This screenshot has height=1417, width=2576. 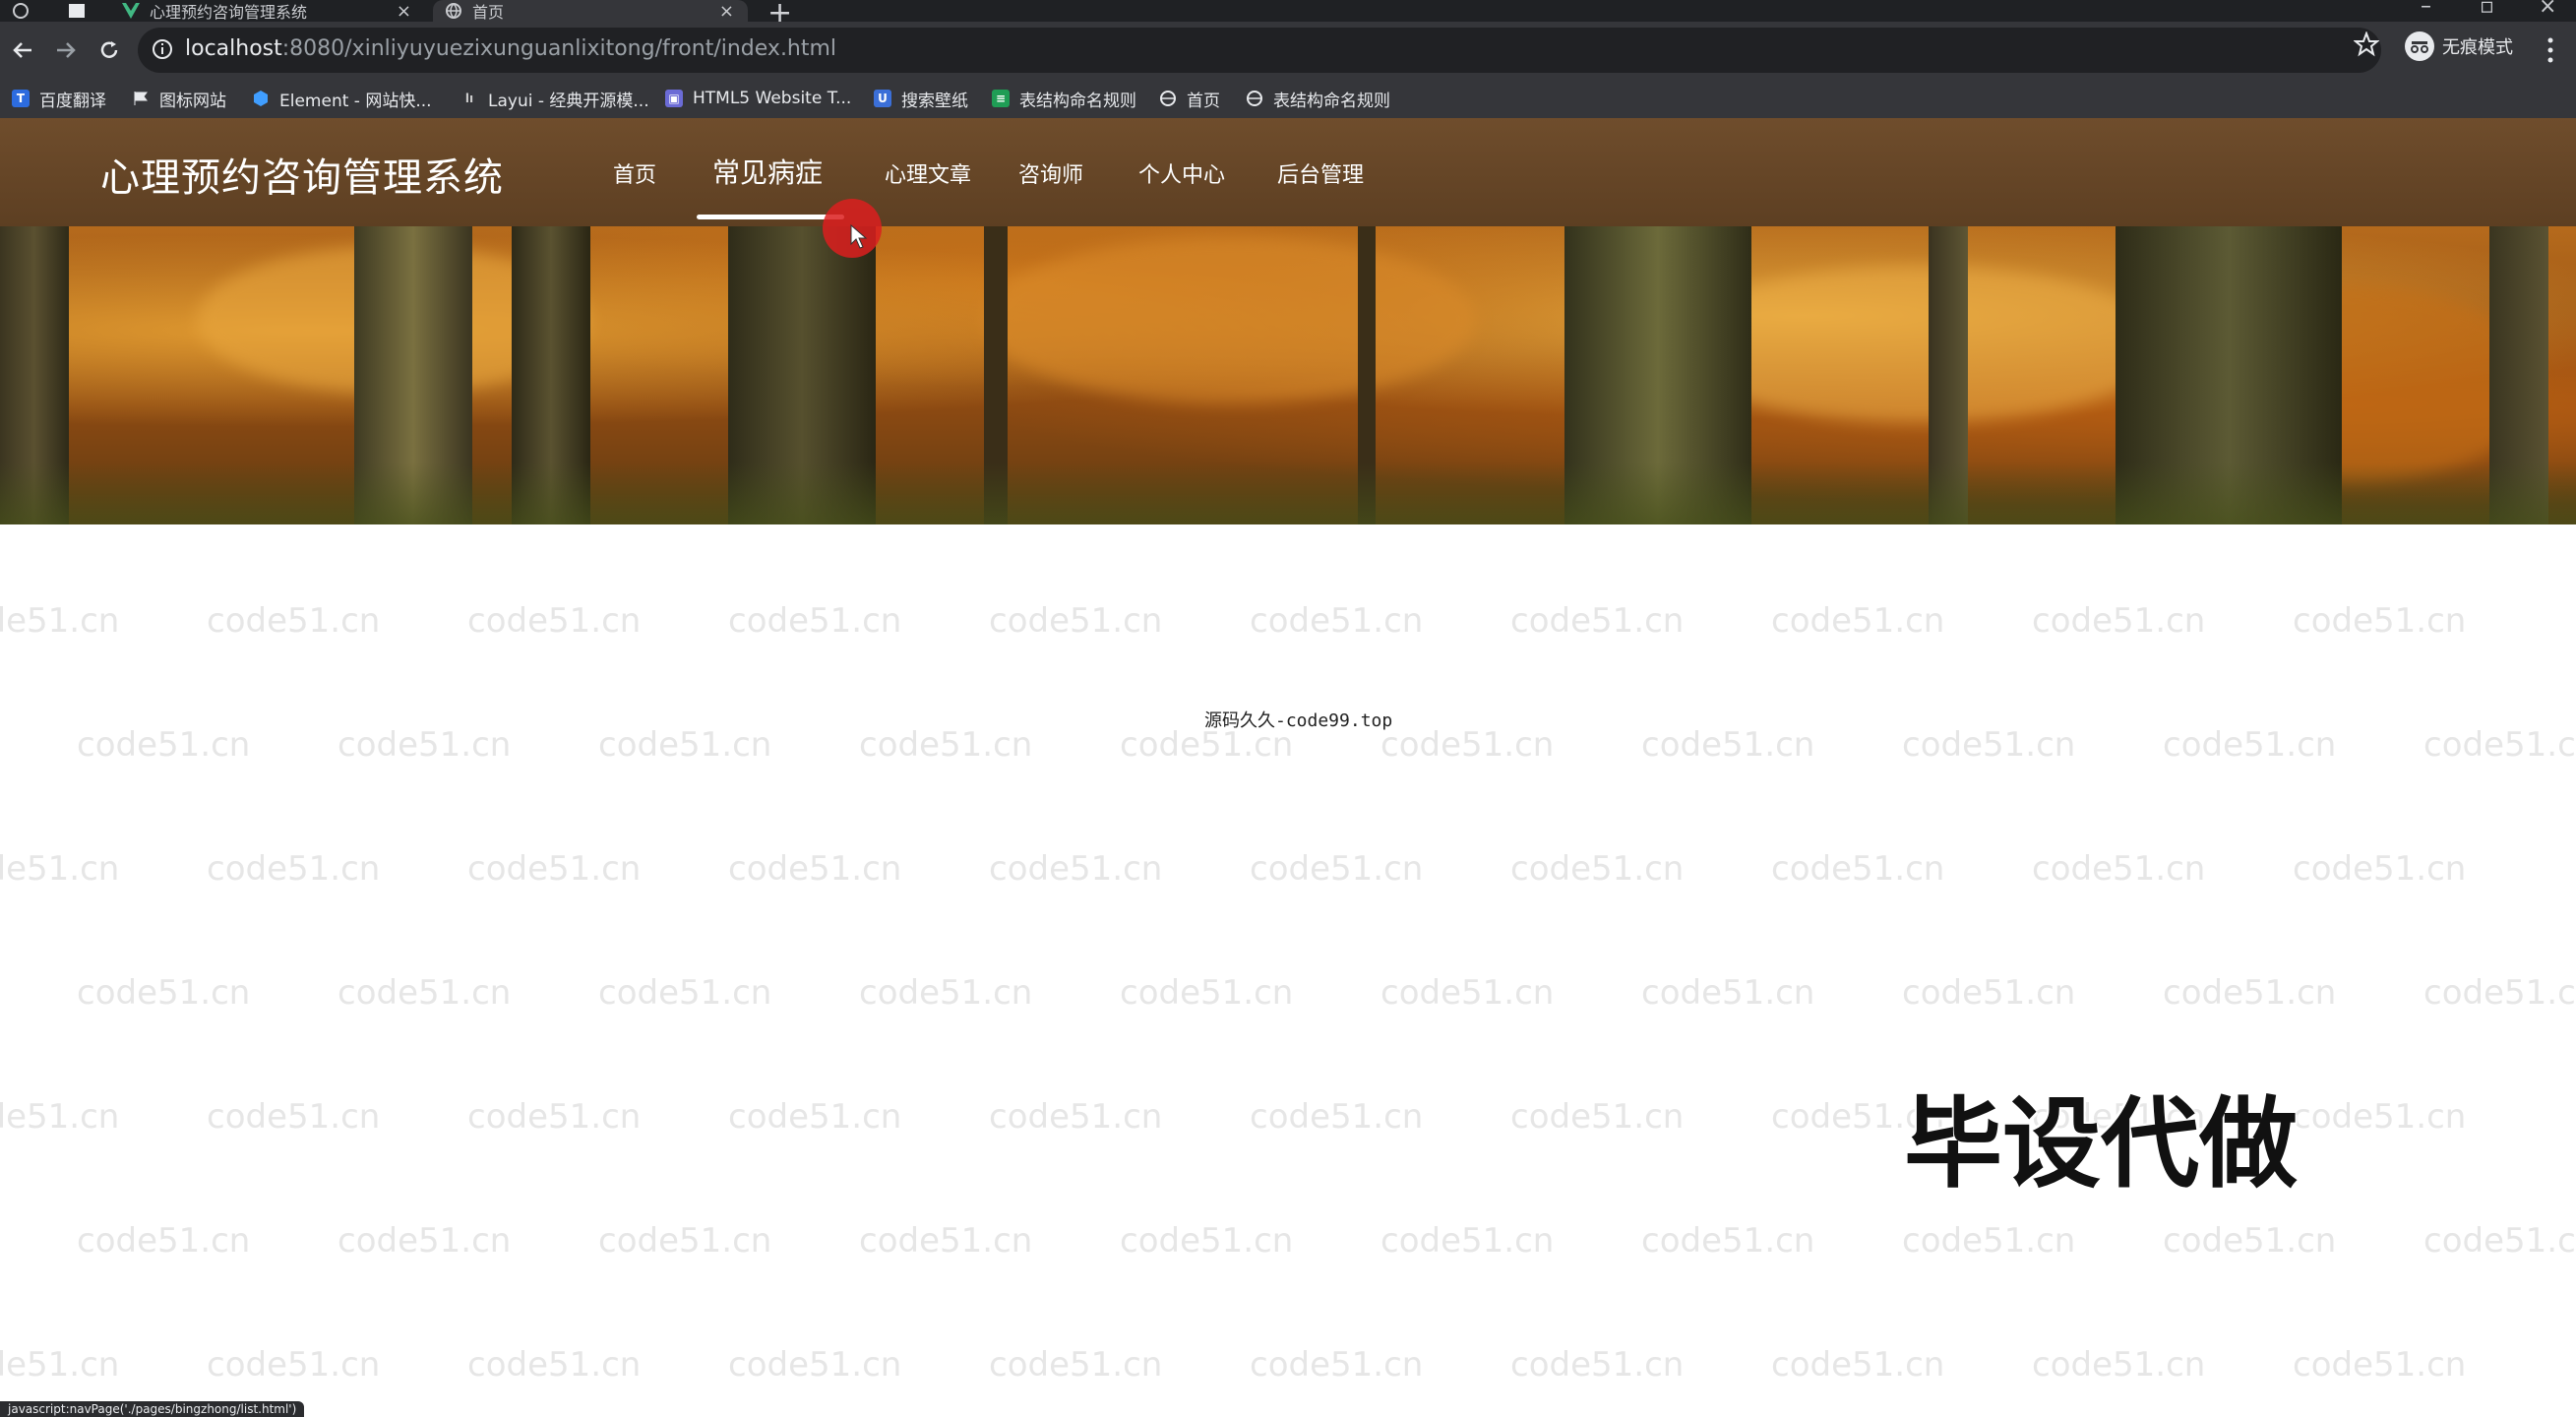 What do you see at coordinates (1181, 173) in the screenshot?
I see `nav-personal-center: 个人中心` at bounding box center [1181, 173].